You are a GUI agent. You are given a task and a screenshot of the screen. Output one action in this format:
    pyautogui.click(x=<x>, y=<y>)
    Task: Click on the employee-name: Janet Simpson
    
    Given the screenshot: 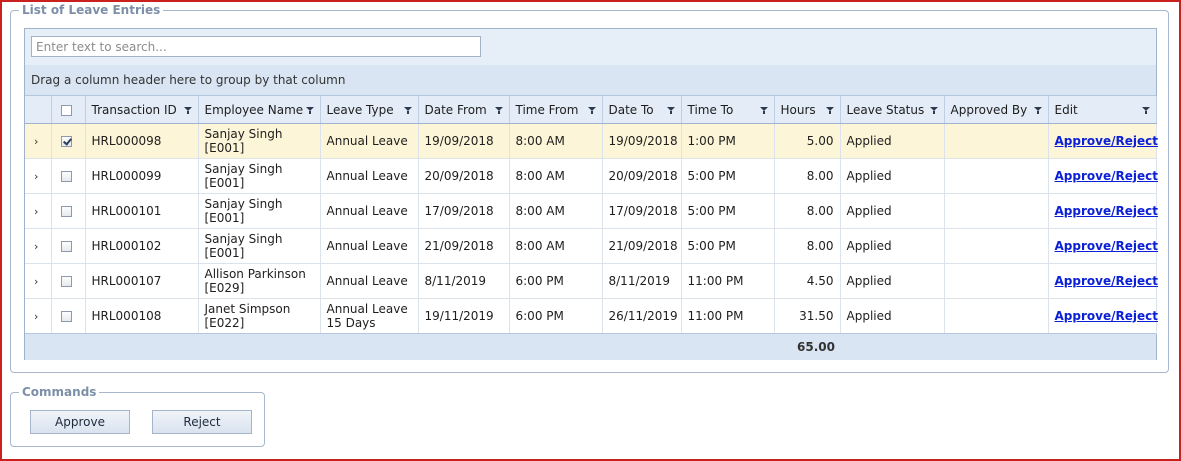 What is the action you would take?
    pyautogui.click(x=247, y=309)
    